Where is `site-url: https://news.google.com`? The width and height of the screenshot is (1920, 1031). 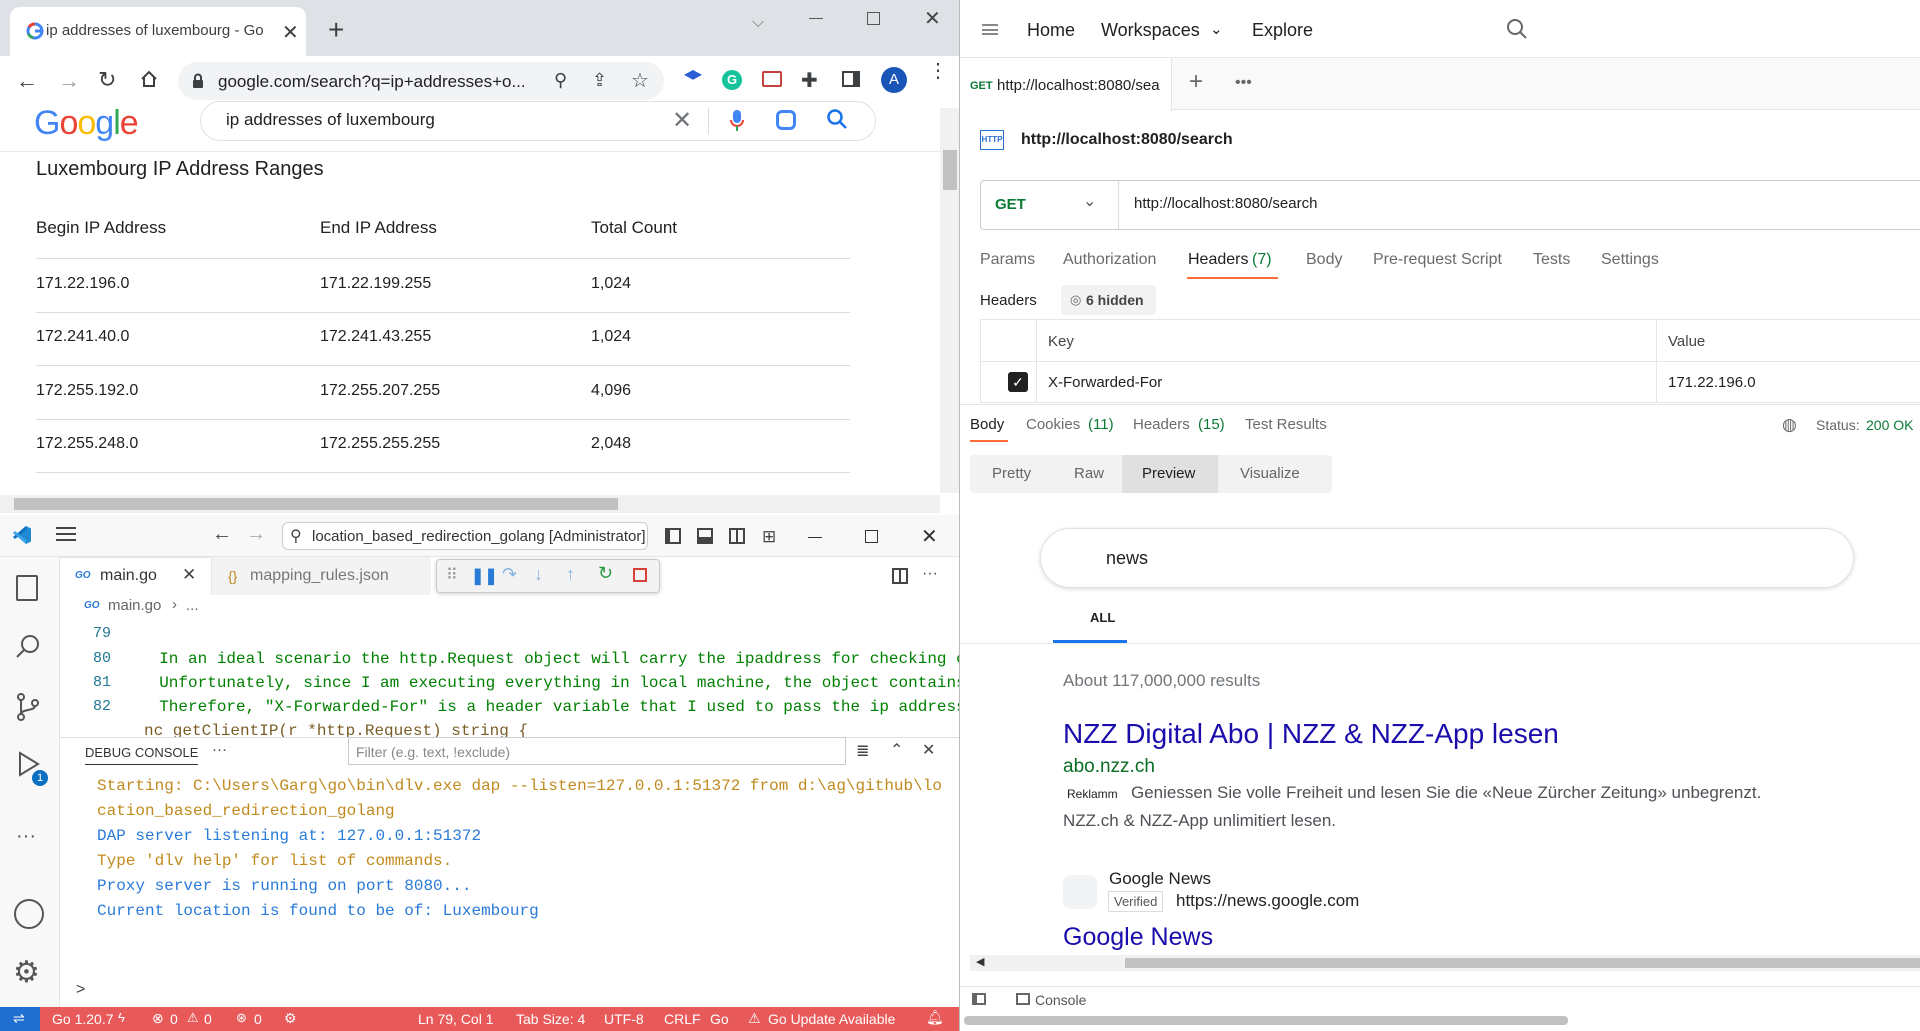
site-url: https://news.google.com is located at coordinates (1267, 901).